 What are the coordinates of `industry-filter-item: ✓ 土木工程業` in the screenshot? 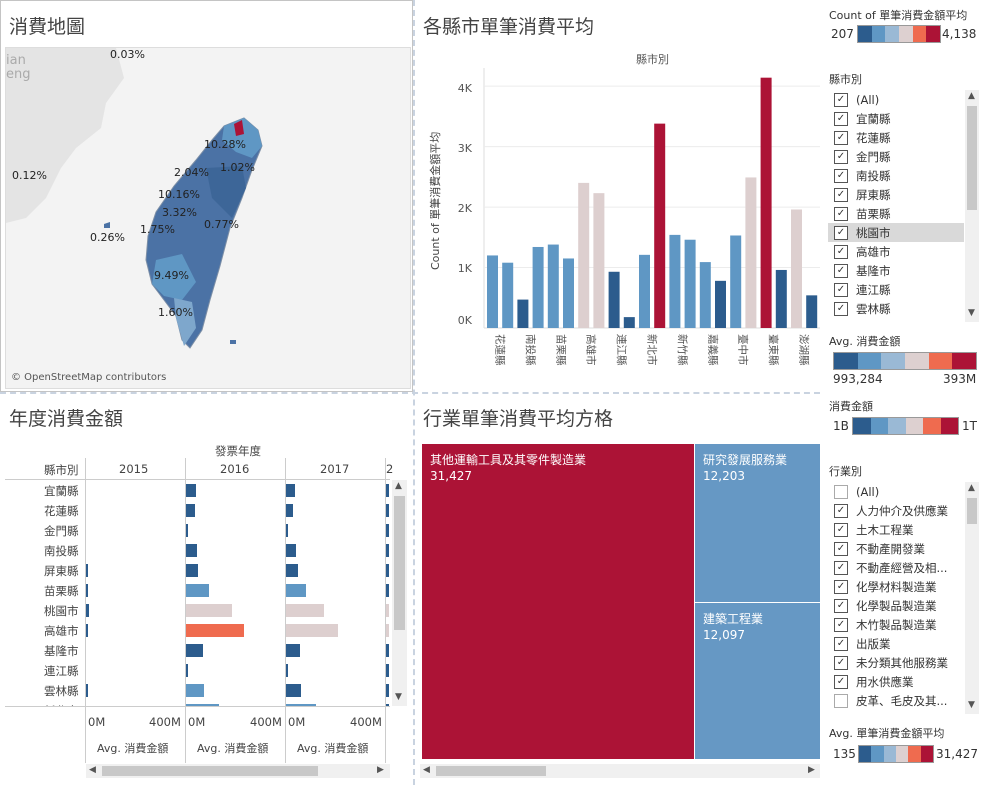 It's located at (899, 529).